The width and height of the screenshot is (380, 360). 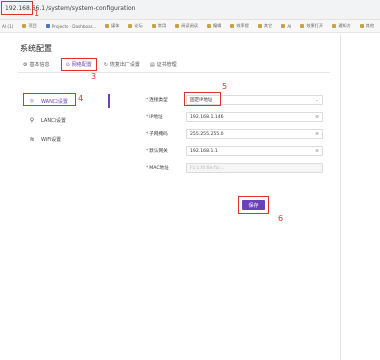 I want to click on tab-label: 网络配置, so click(x=81, y=65).